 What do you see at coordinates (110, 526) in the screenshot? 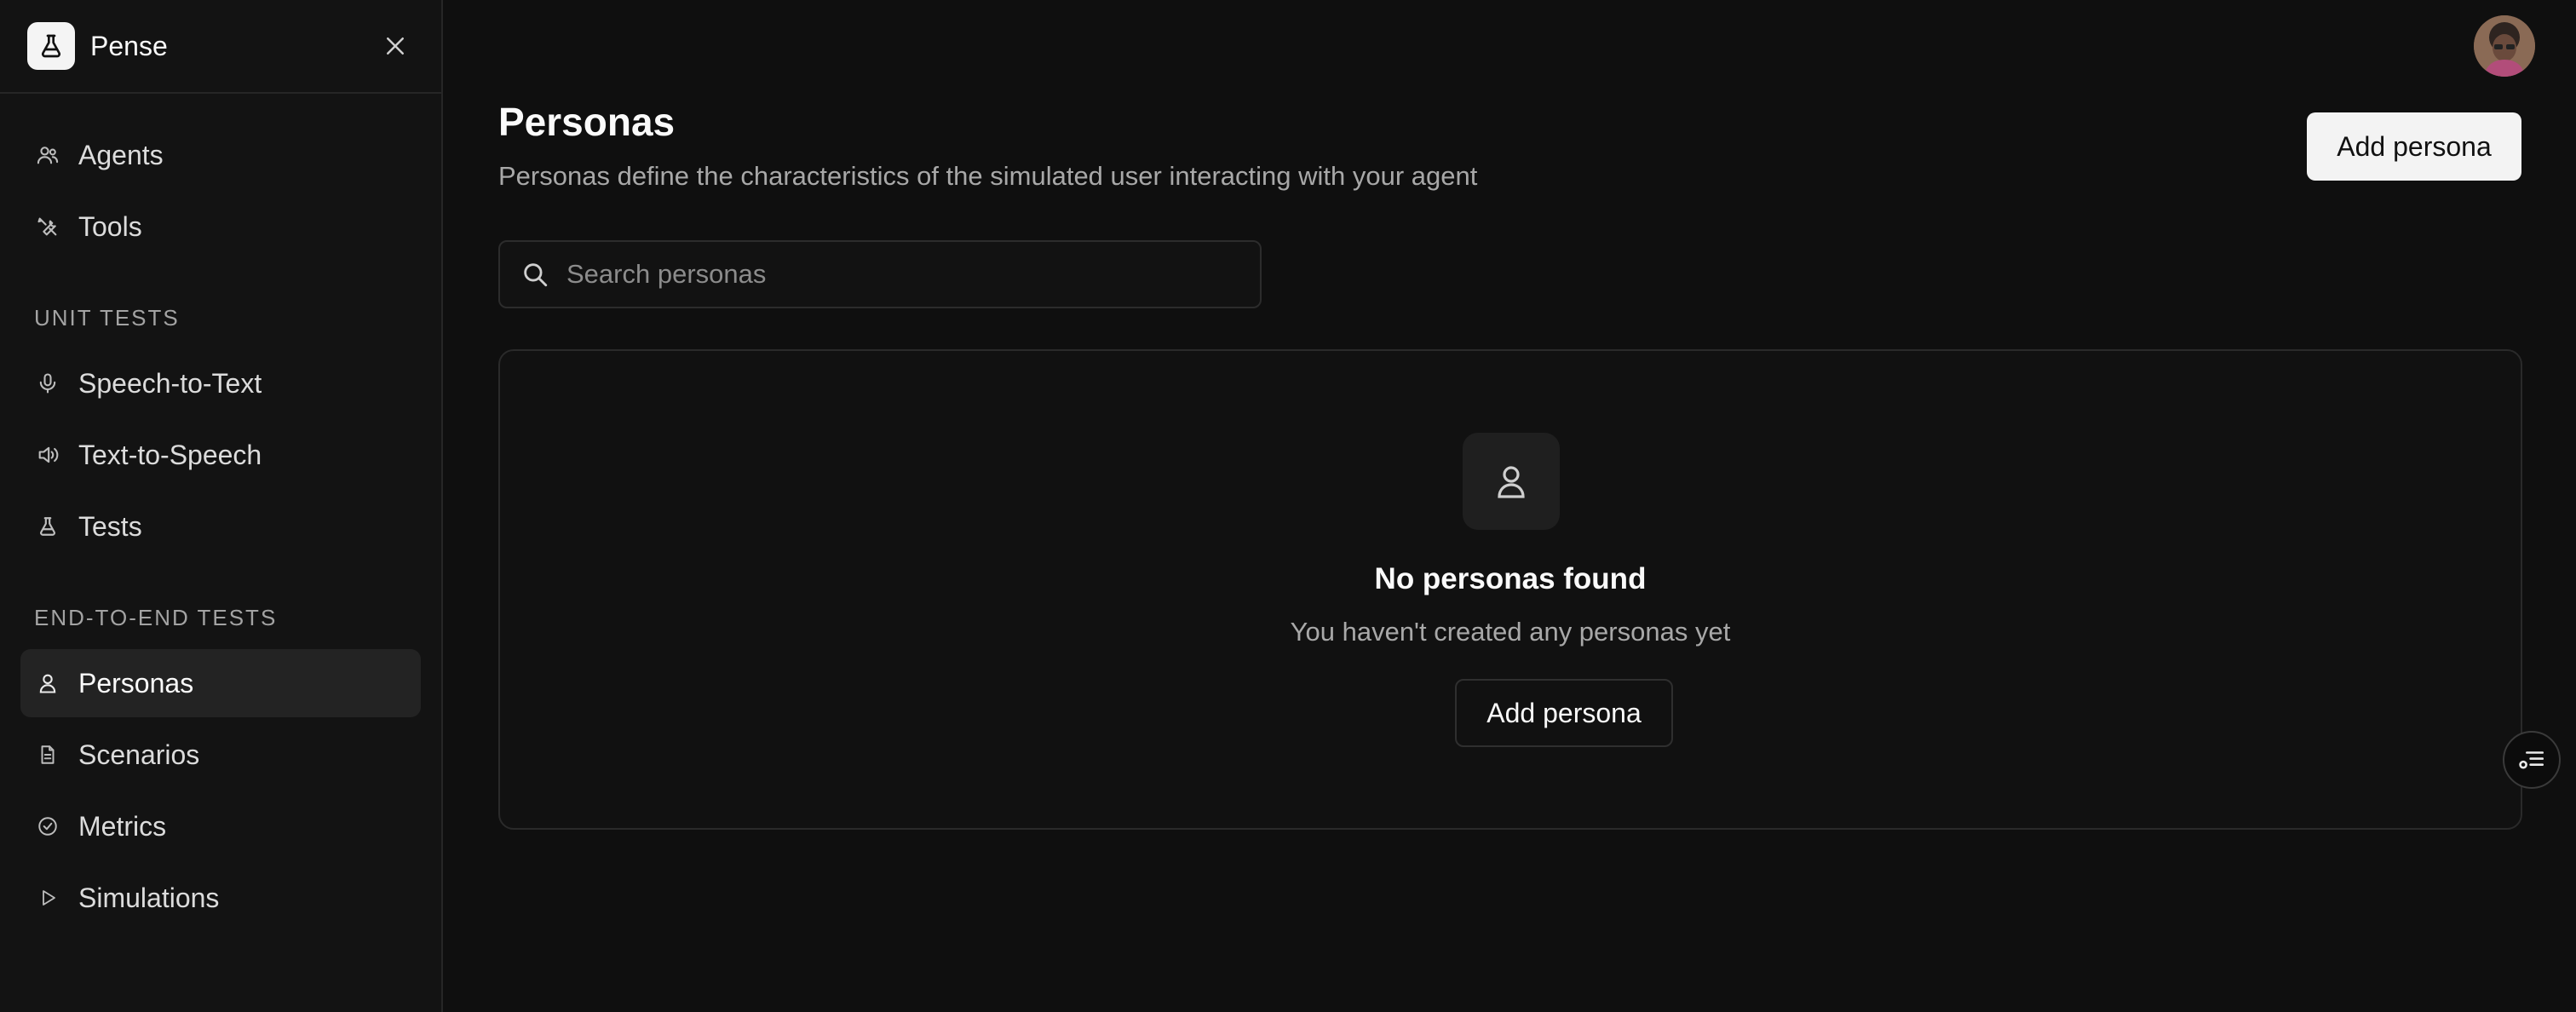
I see `sidebar-item-label: Tests` at bounding box center [110, 526].